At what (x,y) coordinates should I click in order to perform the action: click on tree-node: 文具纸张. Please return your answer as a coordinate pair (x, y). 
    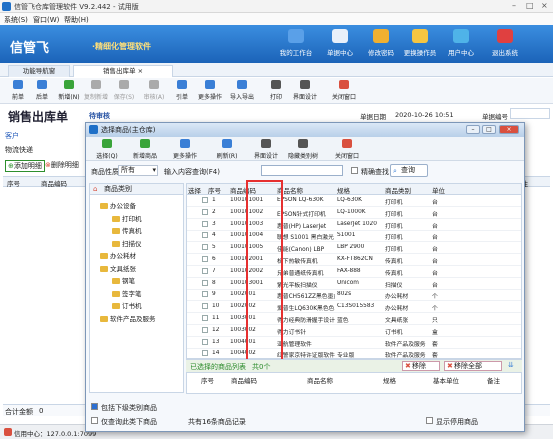
    Looking at the image, I should click on (118, 268).